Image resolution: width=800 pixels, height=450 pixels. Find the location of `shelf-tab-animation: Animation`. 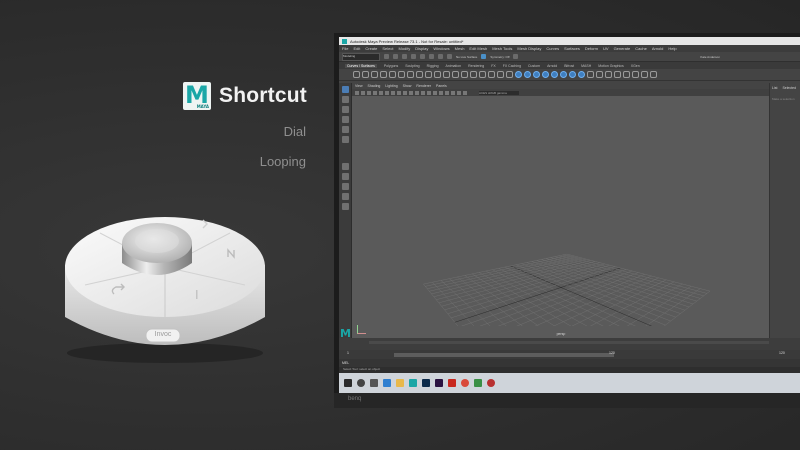

shelf-tab-animation: Animation is located at coordinates (454, 66).